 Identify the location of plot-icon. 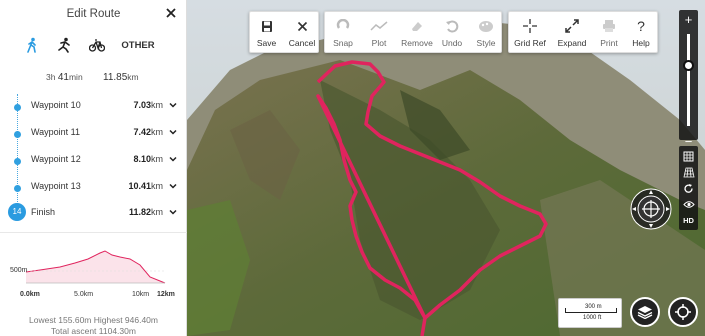
(379, 26).